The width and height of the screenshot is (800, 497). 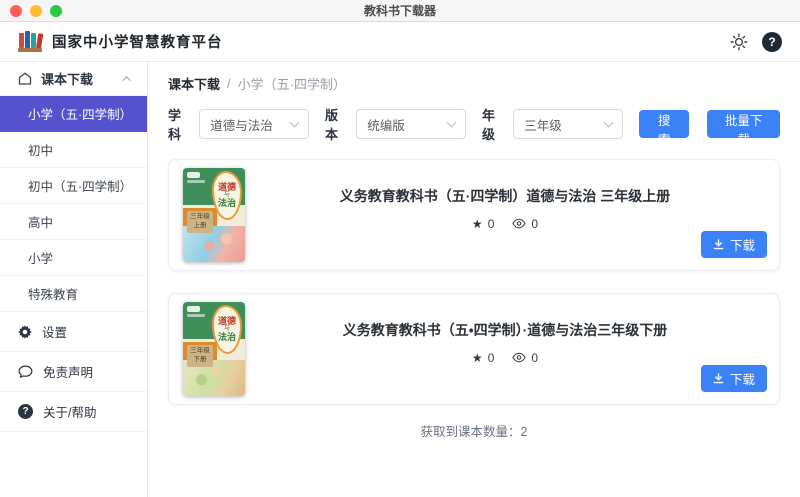 I want to click on window-titlebar: 教科书下载器, so click(x=400, y=11).